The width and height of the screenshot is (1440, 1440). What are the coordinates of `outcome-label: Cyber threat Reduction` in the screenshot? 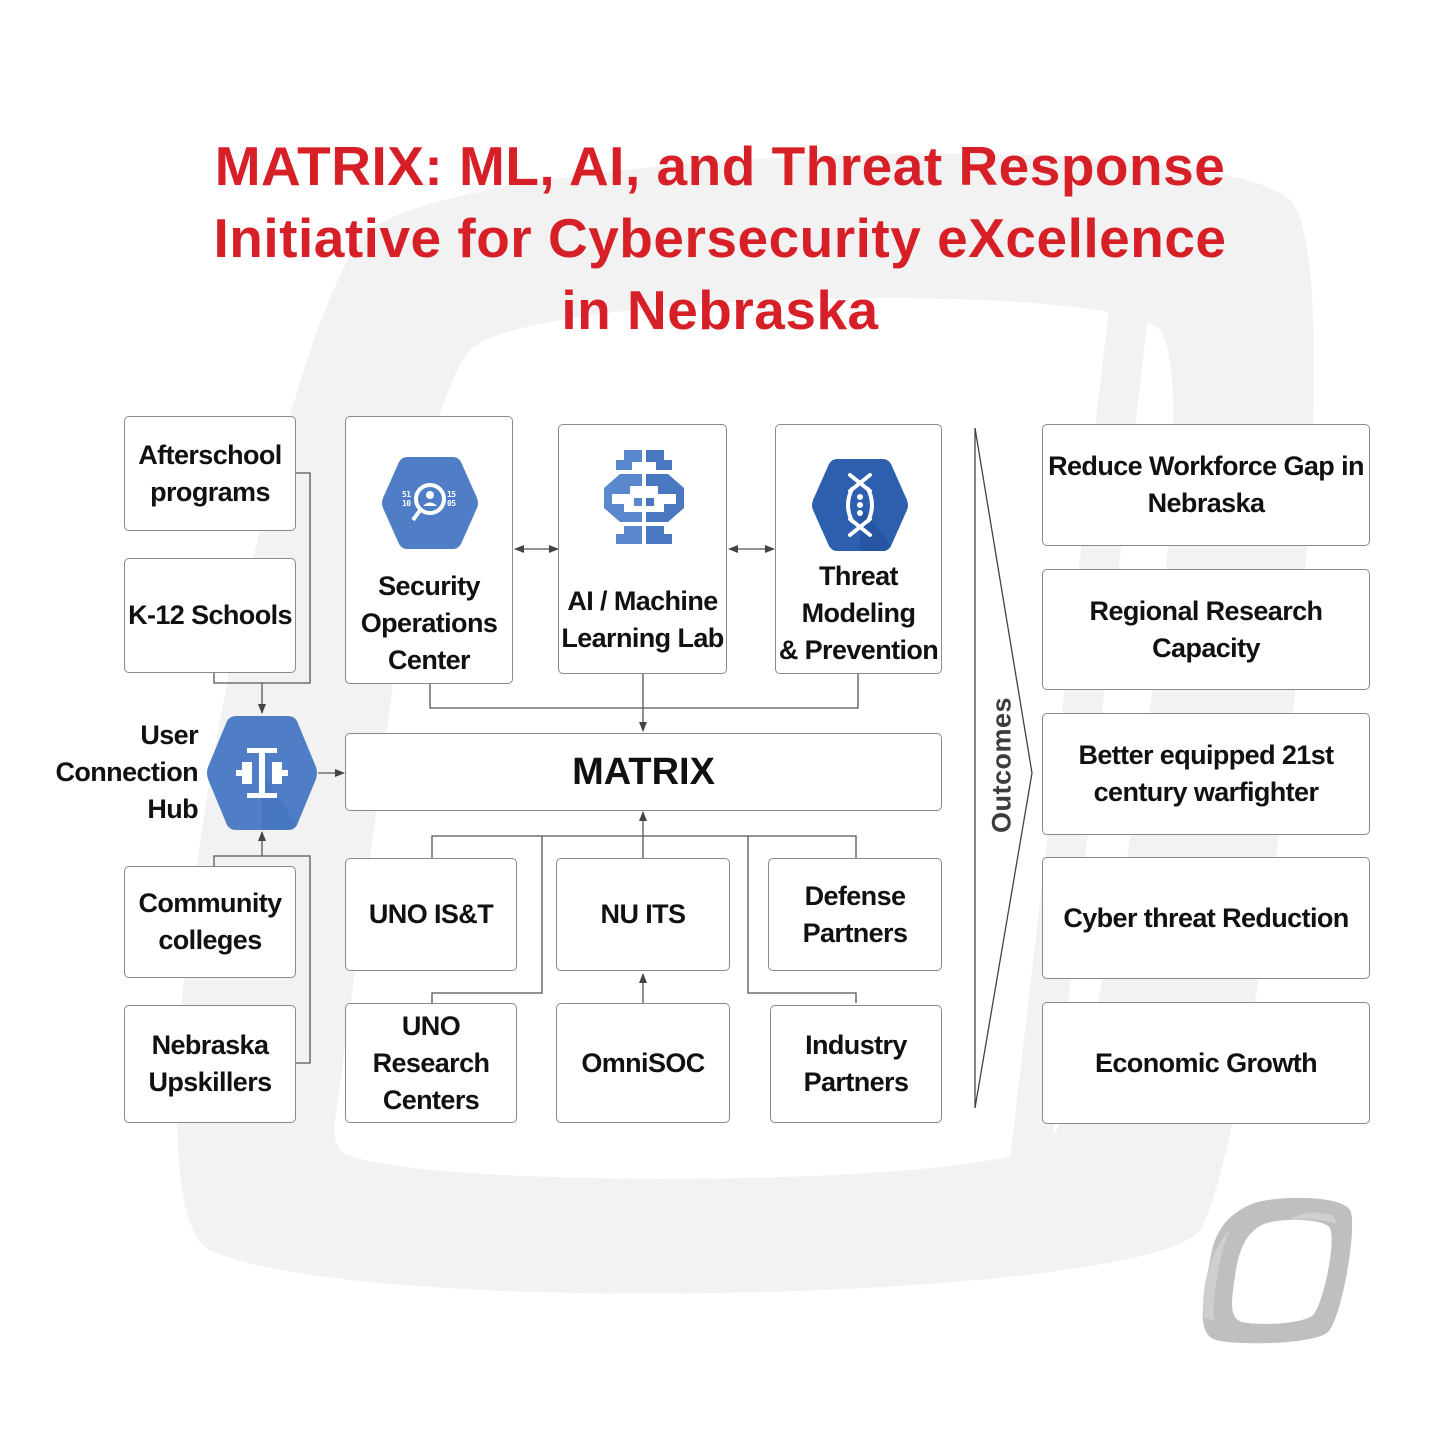 It's located at (1206, 917).